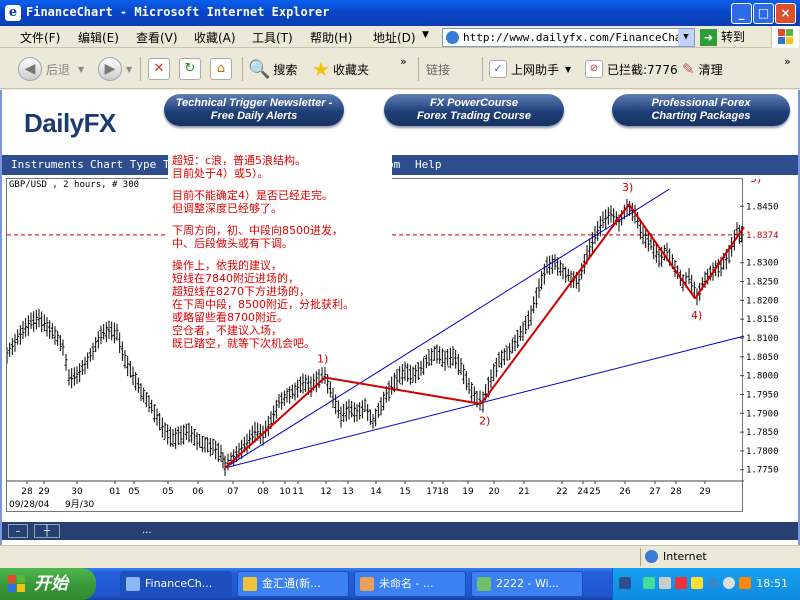 This screenshot has width=800, height=600. I want to click on search-icon: 🔍, so click(259, 69).